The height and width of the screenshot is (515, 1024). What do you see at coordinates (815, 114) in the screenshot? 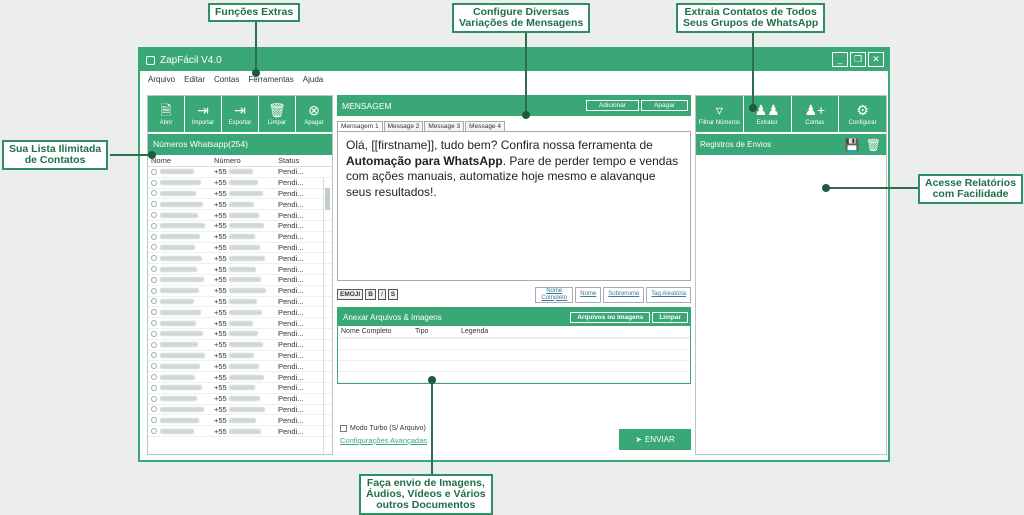
I see `accounts-button: ♟+ Contas` at bounding box center [815, 114].